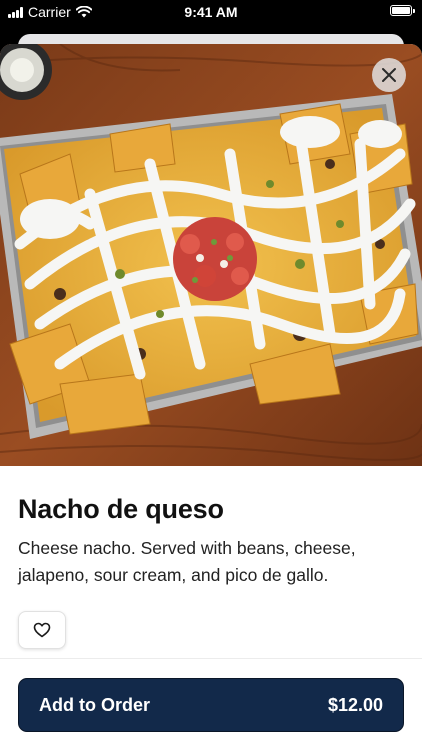  Describe the element at coordinates (211, 705) in the screenshot. I see `add-to-order-button: Add to Order $12.00` at that location.